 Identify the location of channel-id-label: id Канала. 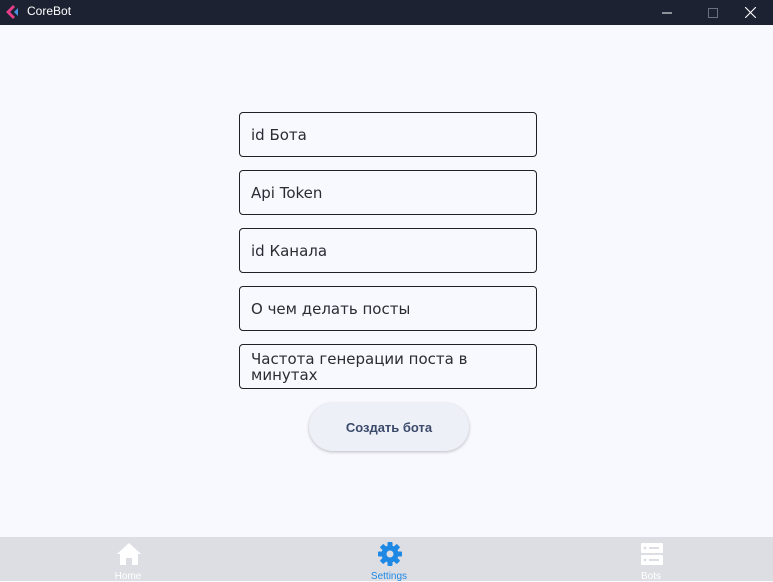
(289, 250).